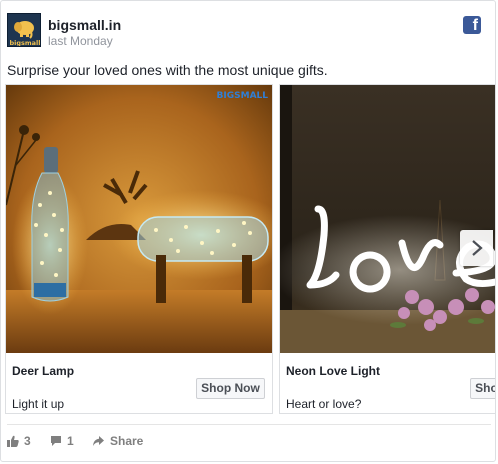 Image resolution: width=498 pixels, height=464 pixels. Describe the element at coordinates (324, 404) in the screenshot. I see `card-description: Heart or love?` at that location.